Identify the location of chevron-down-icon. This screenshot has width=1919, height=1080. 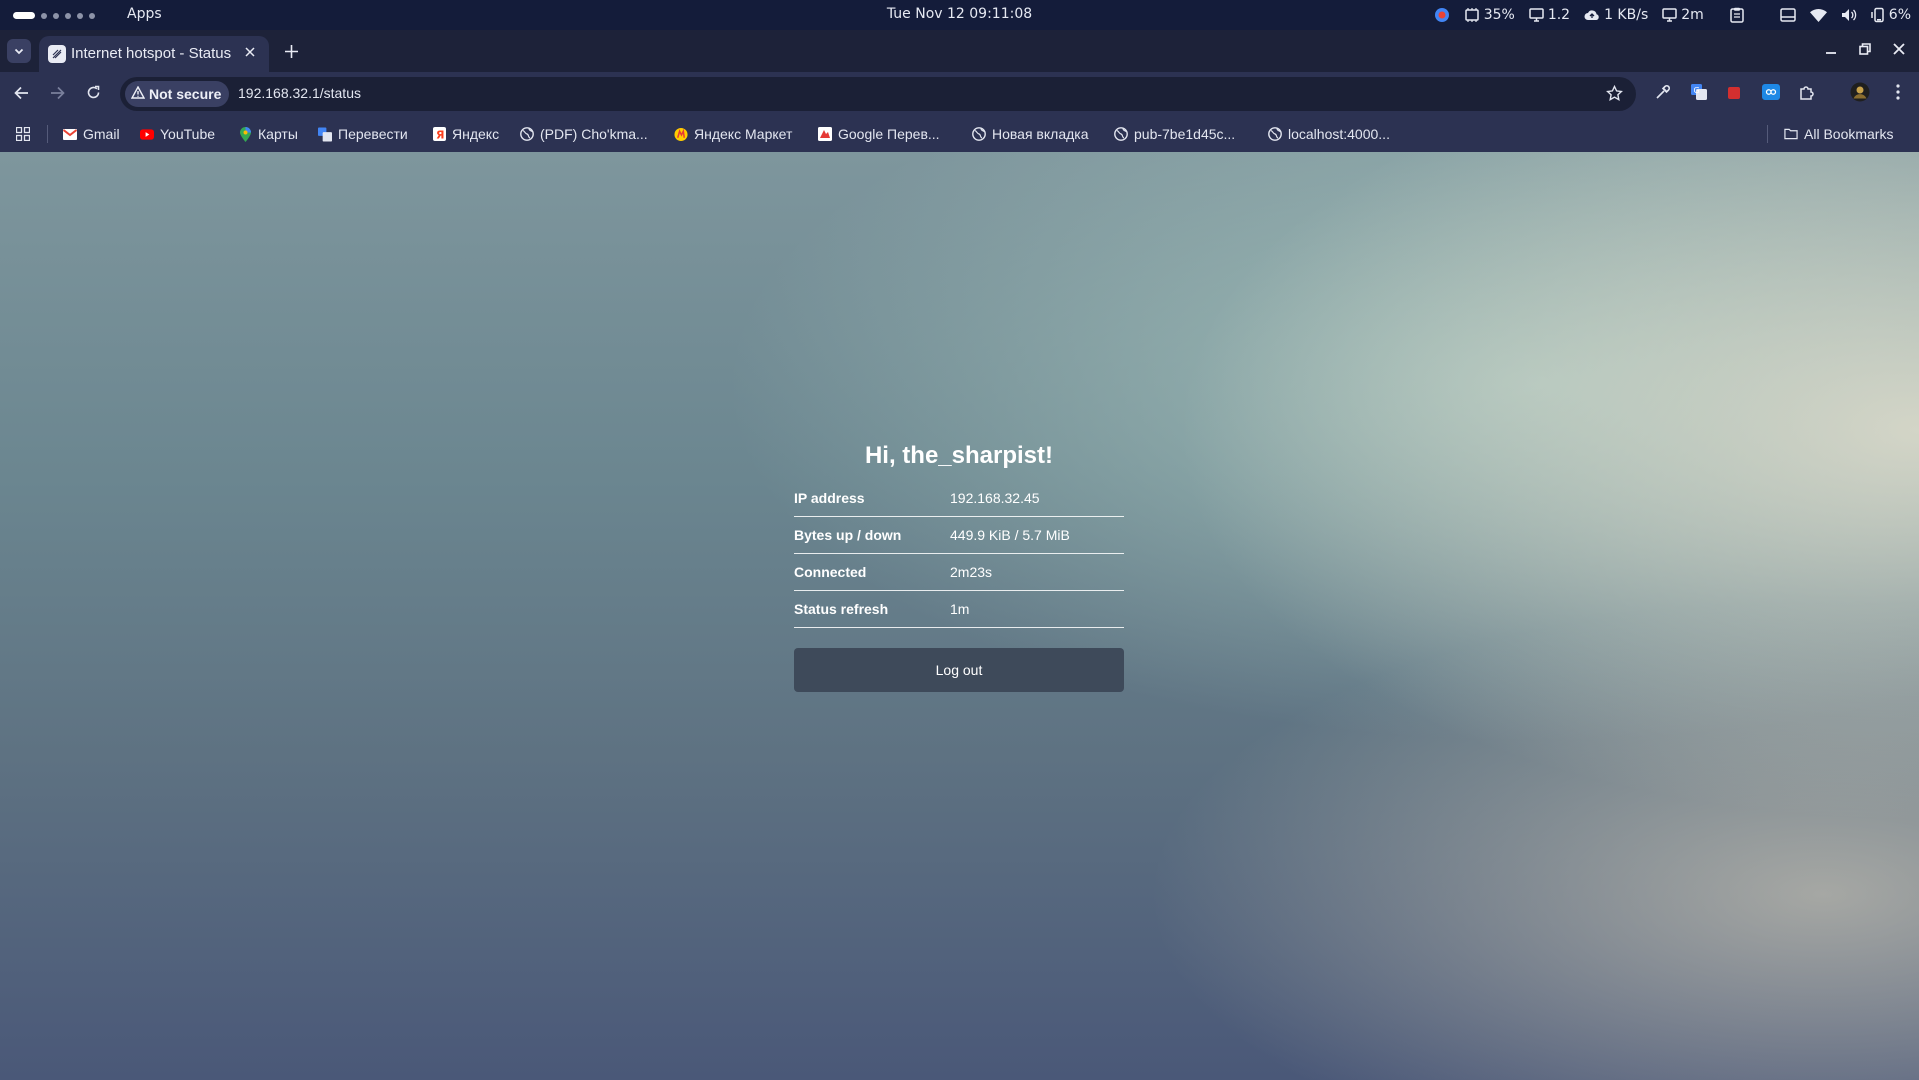
(19, 51).